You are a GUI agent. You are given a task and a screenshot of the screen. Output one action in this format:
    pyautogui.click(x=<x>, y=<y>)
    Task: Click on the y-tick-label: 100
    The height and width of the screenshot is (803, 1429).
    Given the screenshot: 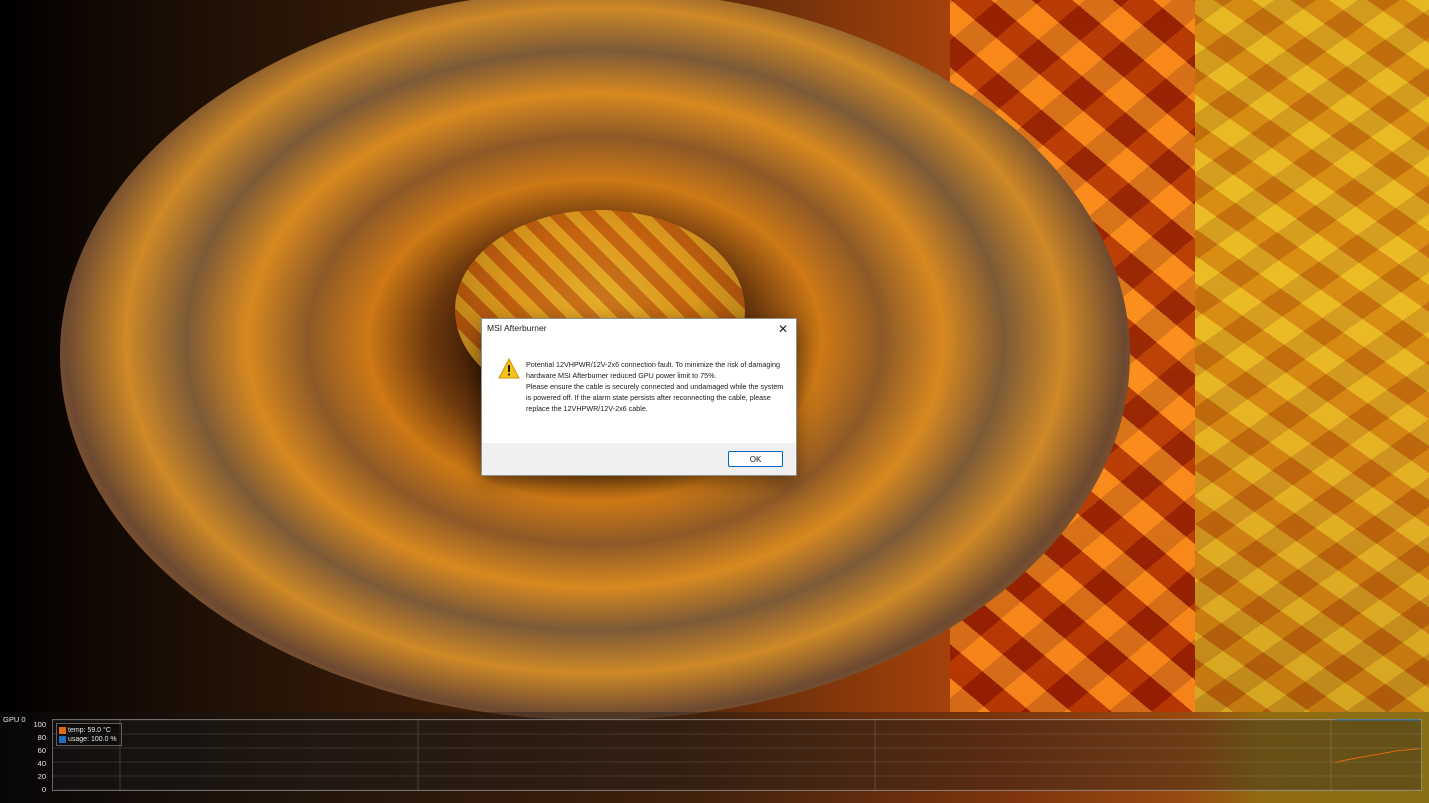 What is the action you would take?
    pyautogui.click(x=39, y=724)
    